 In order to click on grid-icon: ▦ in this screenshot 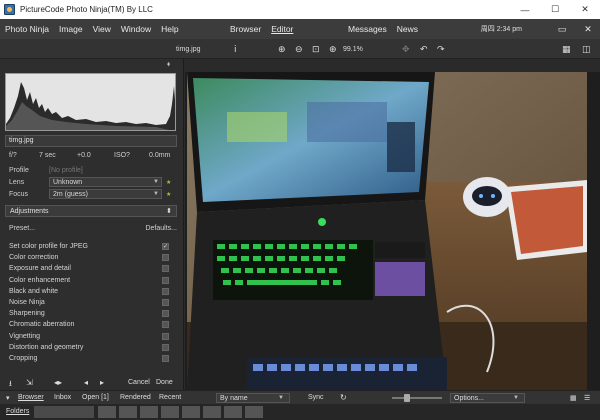, I will do `click(573, 398)`.